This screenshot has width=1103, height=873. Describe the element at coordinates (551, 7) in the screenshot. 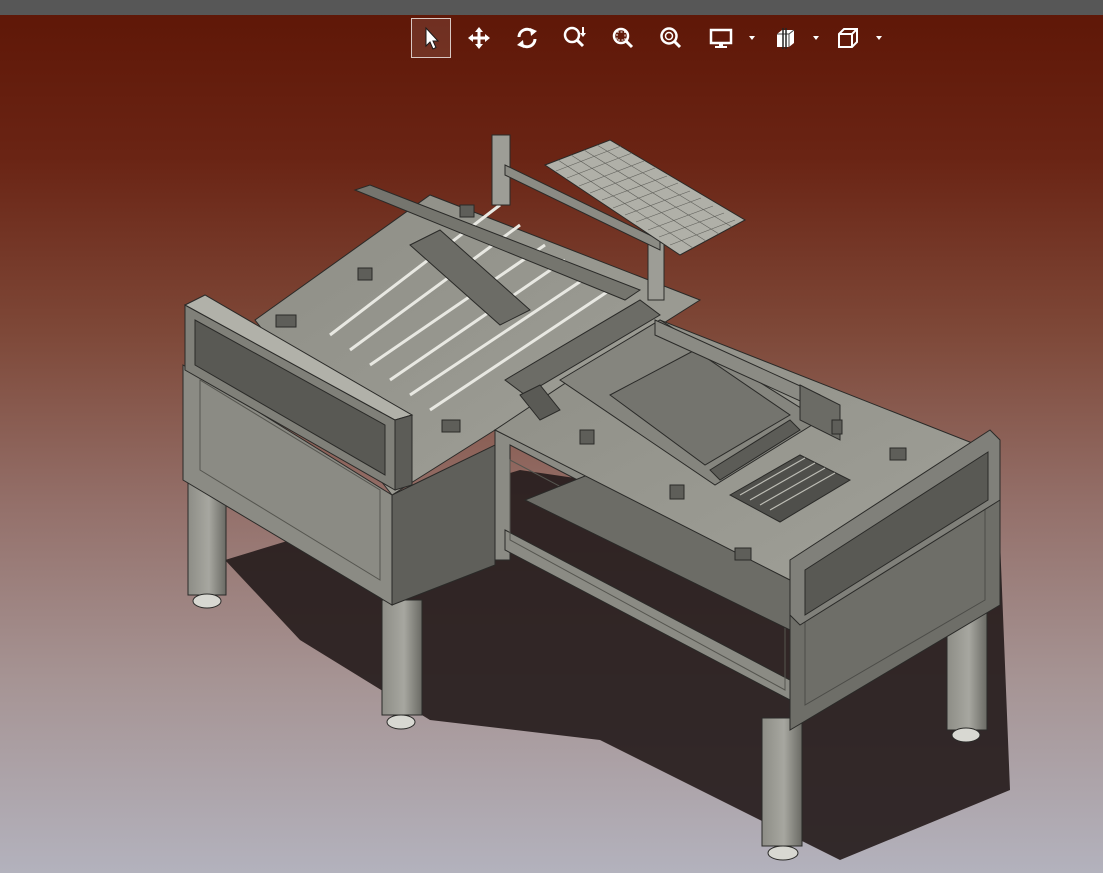

I see `window-title-bar` at that location.